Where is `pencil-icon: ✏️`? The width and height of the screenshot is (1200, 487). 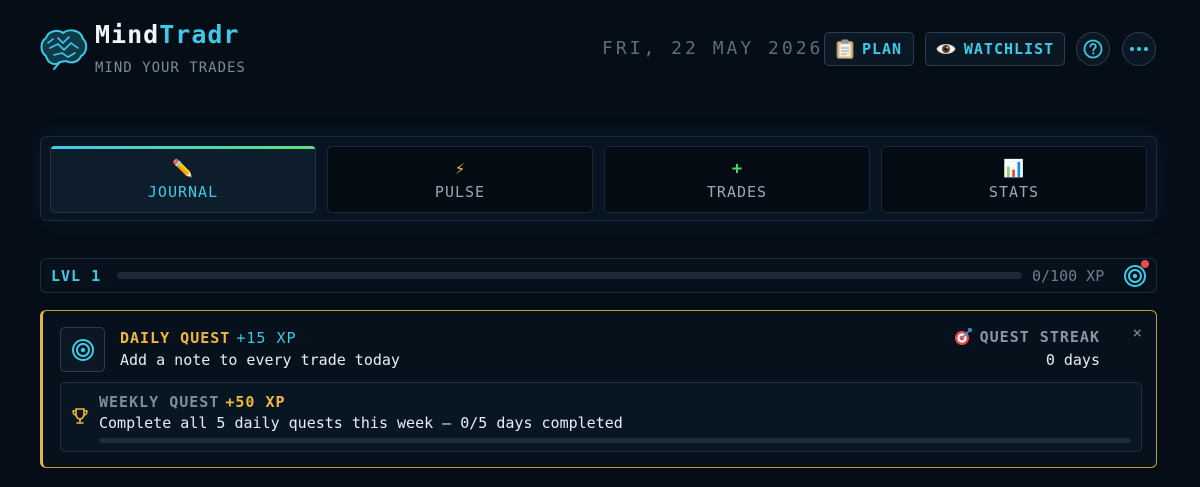
pencil-icon: ✏️ is located at coordinates (183, 168).